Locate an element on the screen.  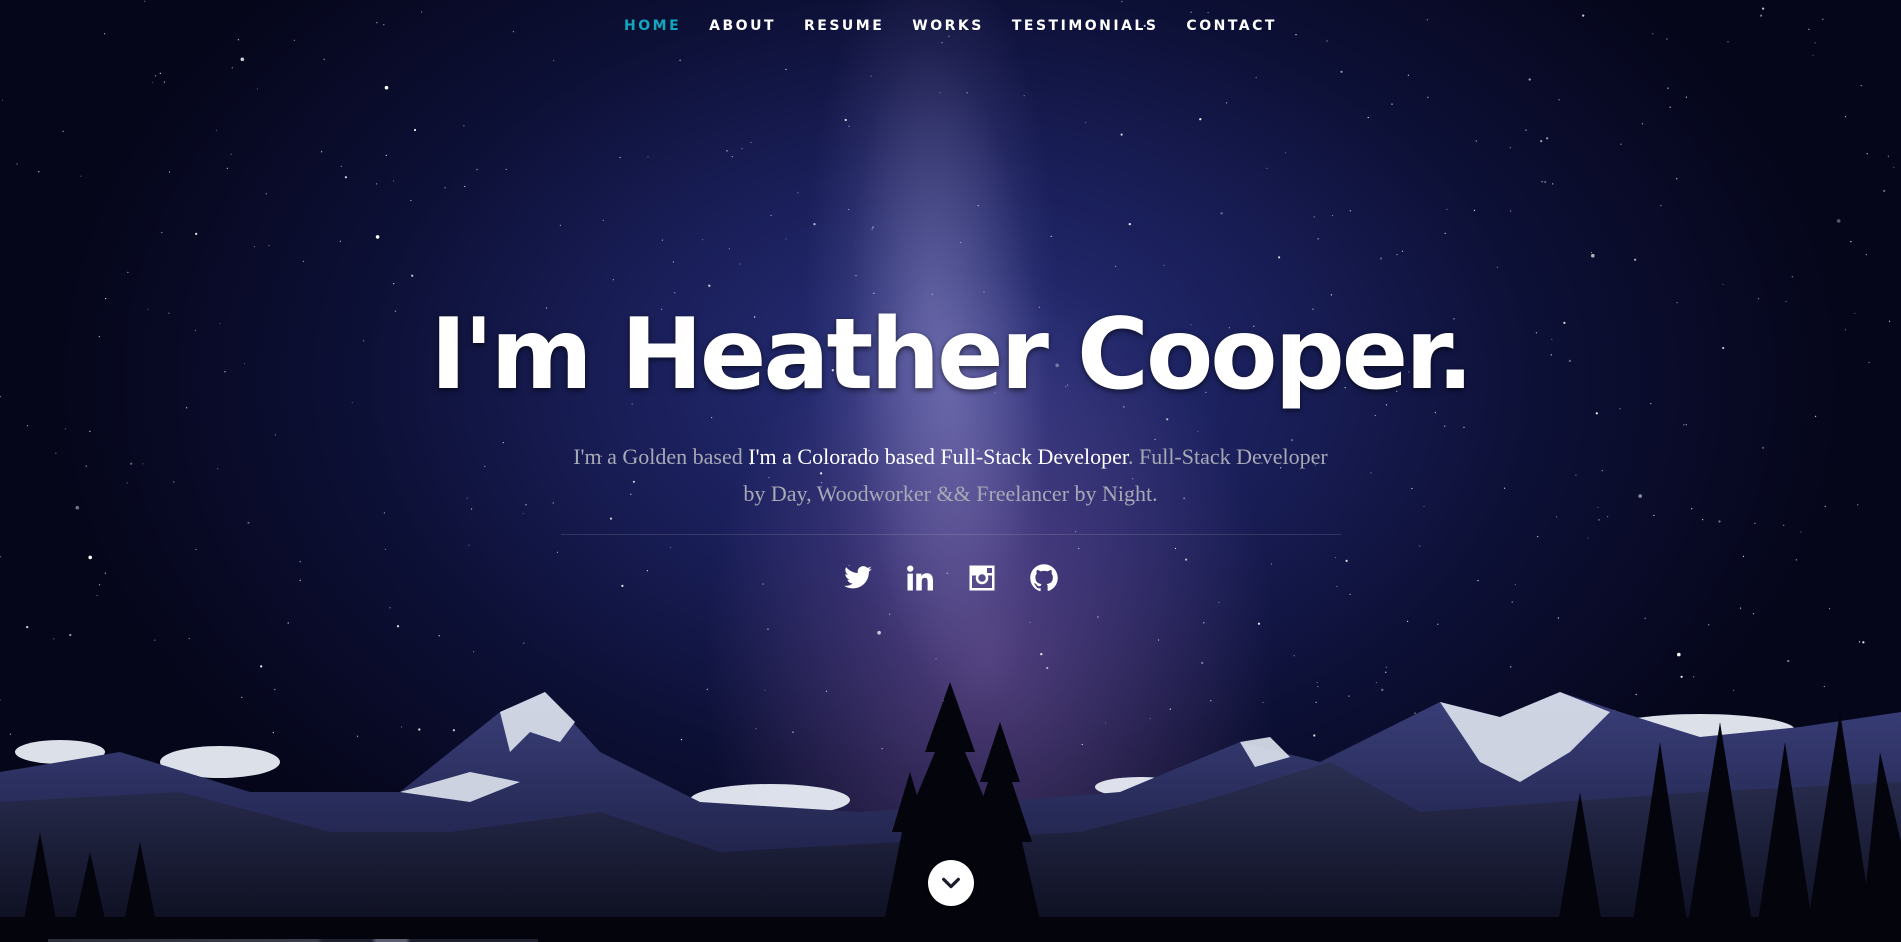
nav-contact: CONTACT is located at coordinates (1231, 26).